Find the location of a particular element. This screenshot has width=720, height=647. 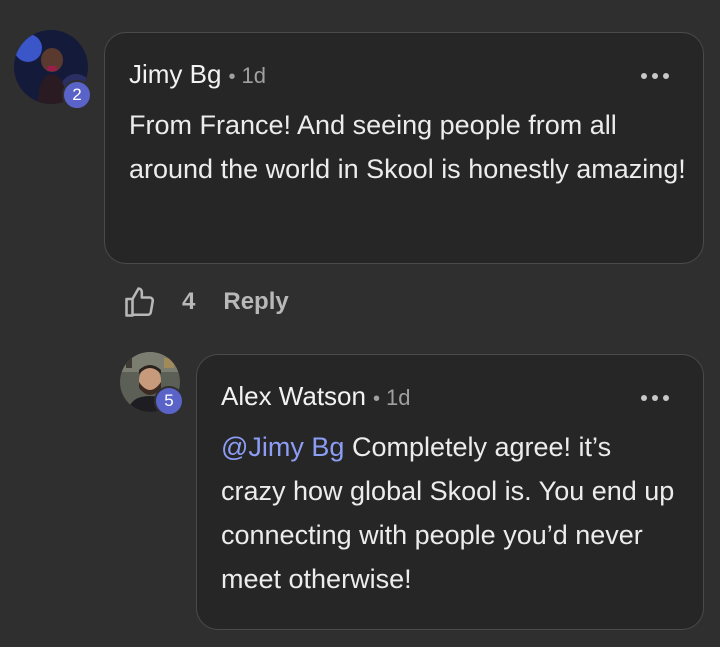

level-badge: 2 is located at coordinates (77, 95).